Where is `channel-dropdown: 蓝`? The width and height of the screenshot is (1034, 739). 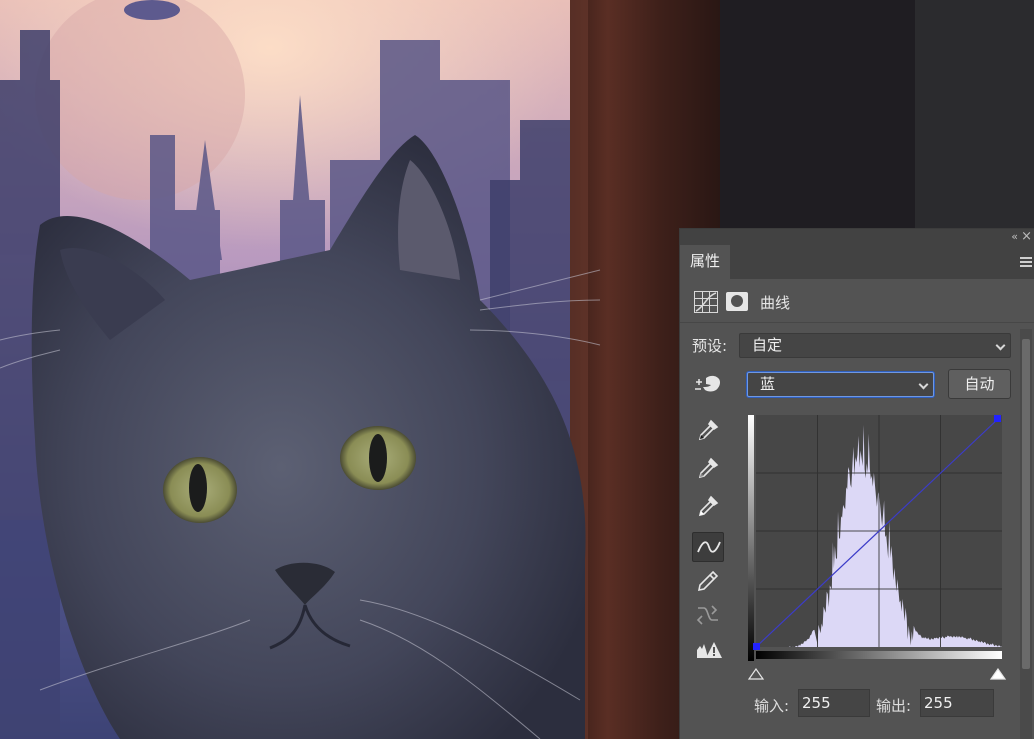
channel-dropdown: 蓝 is located at coordinates (840, 384).